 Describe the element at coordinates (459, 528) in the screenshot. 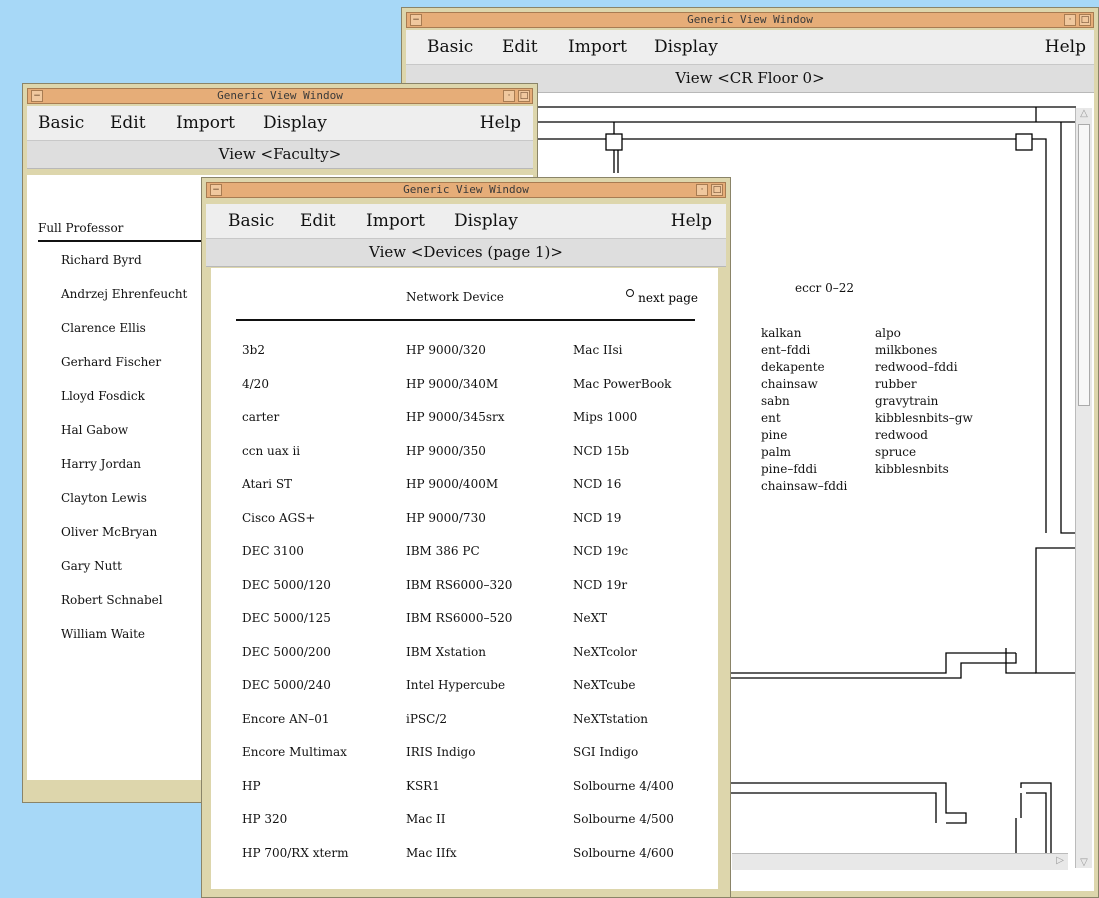

I see `device-item: HP 9000/730` at that location.